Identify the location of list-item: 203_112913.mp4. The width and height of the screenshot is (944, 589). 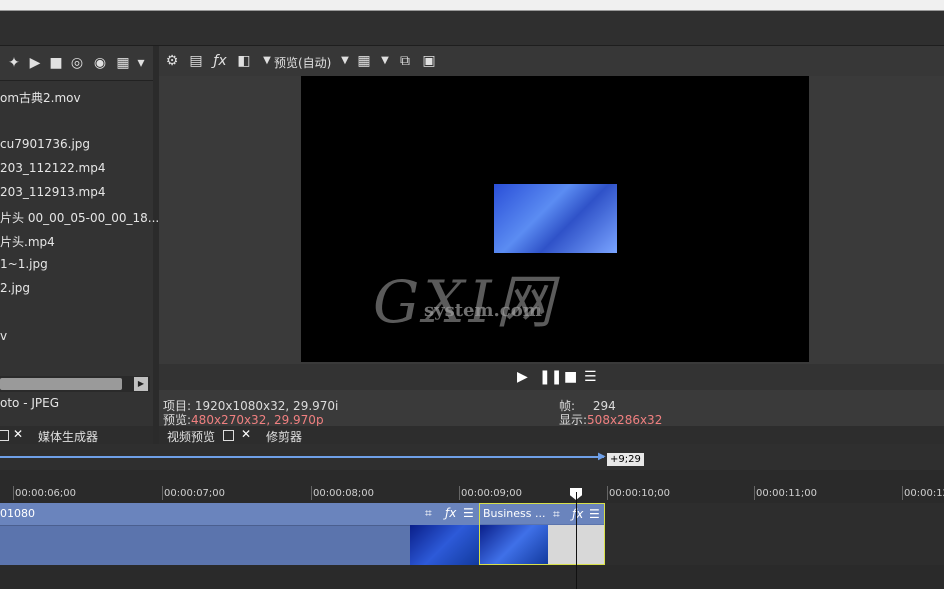
(52, 192).